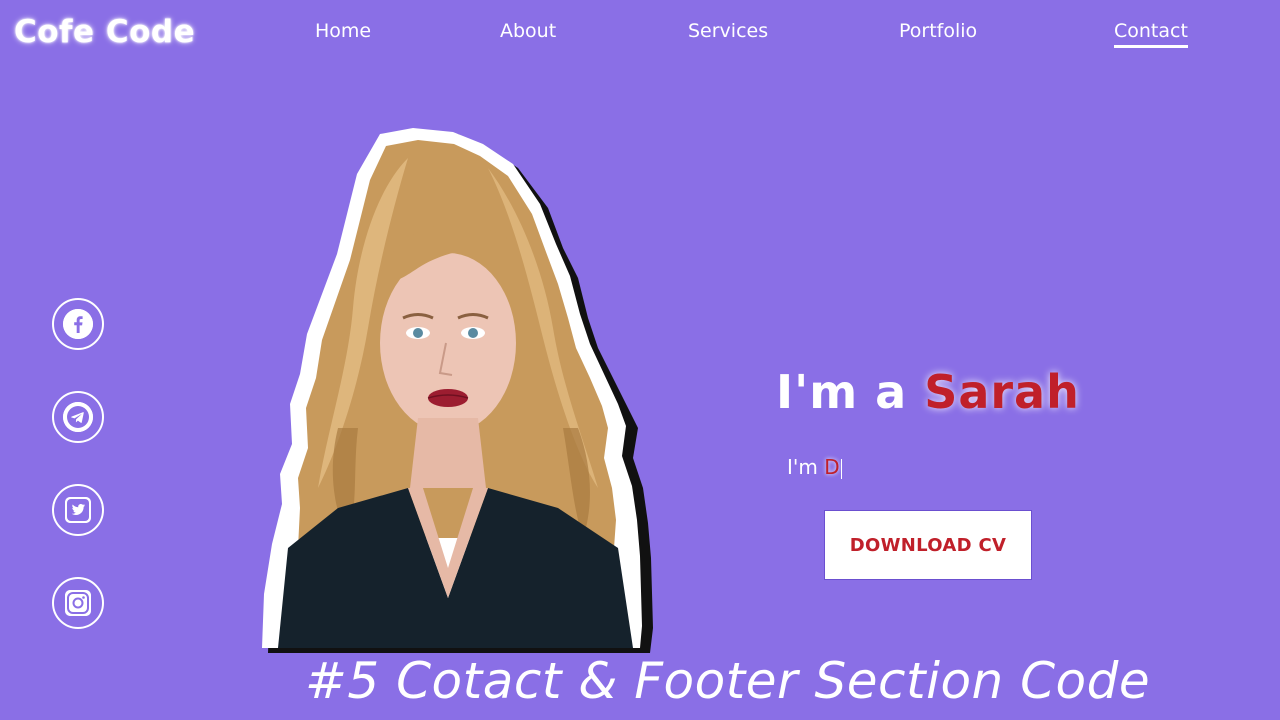  Describe the element at coordinates (832, 467) in the screenshot. I see `hero-typed-text: D` at that location.